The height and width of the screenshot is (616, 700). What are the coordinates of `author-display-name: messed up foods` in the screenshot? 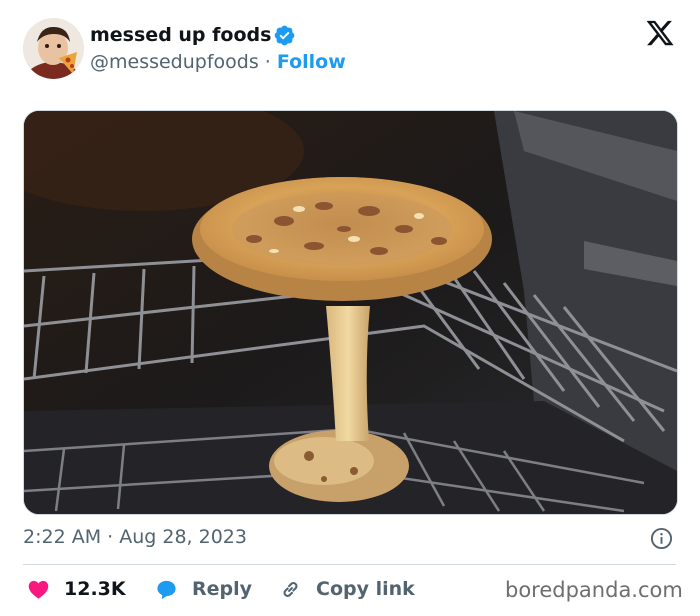 It's located at (180, 35).